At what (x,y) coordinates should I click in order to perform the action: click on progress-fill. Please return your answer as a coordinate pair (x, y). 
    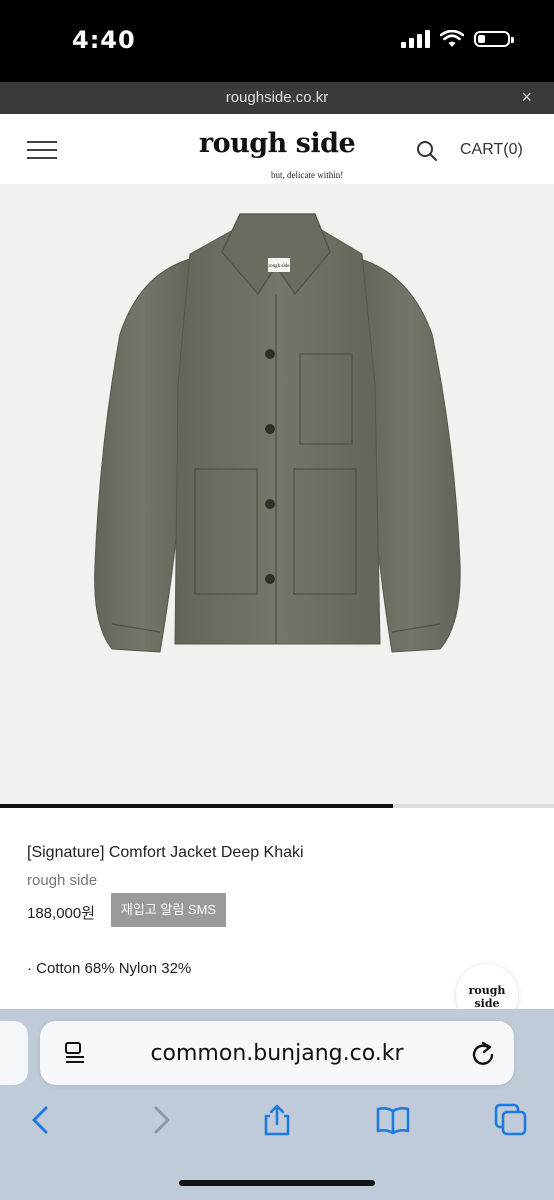
    Looking at the image, I should click on (197, 806).